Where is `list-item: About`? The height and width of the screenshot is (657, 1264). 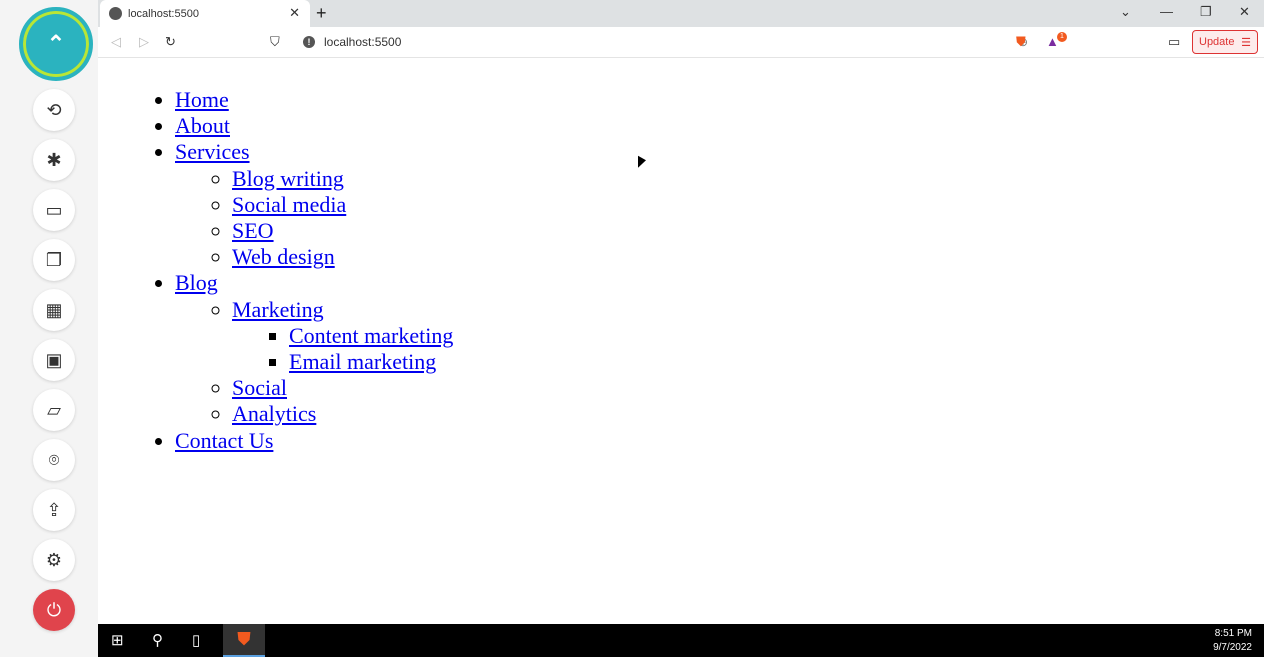
list-item: About is located at coordinates (314, 126).